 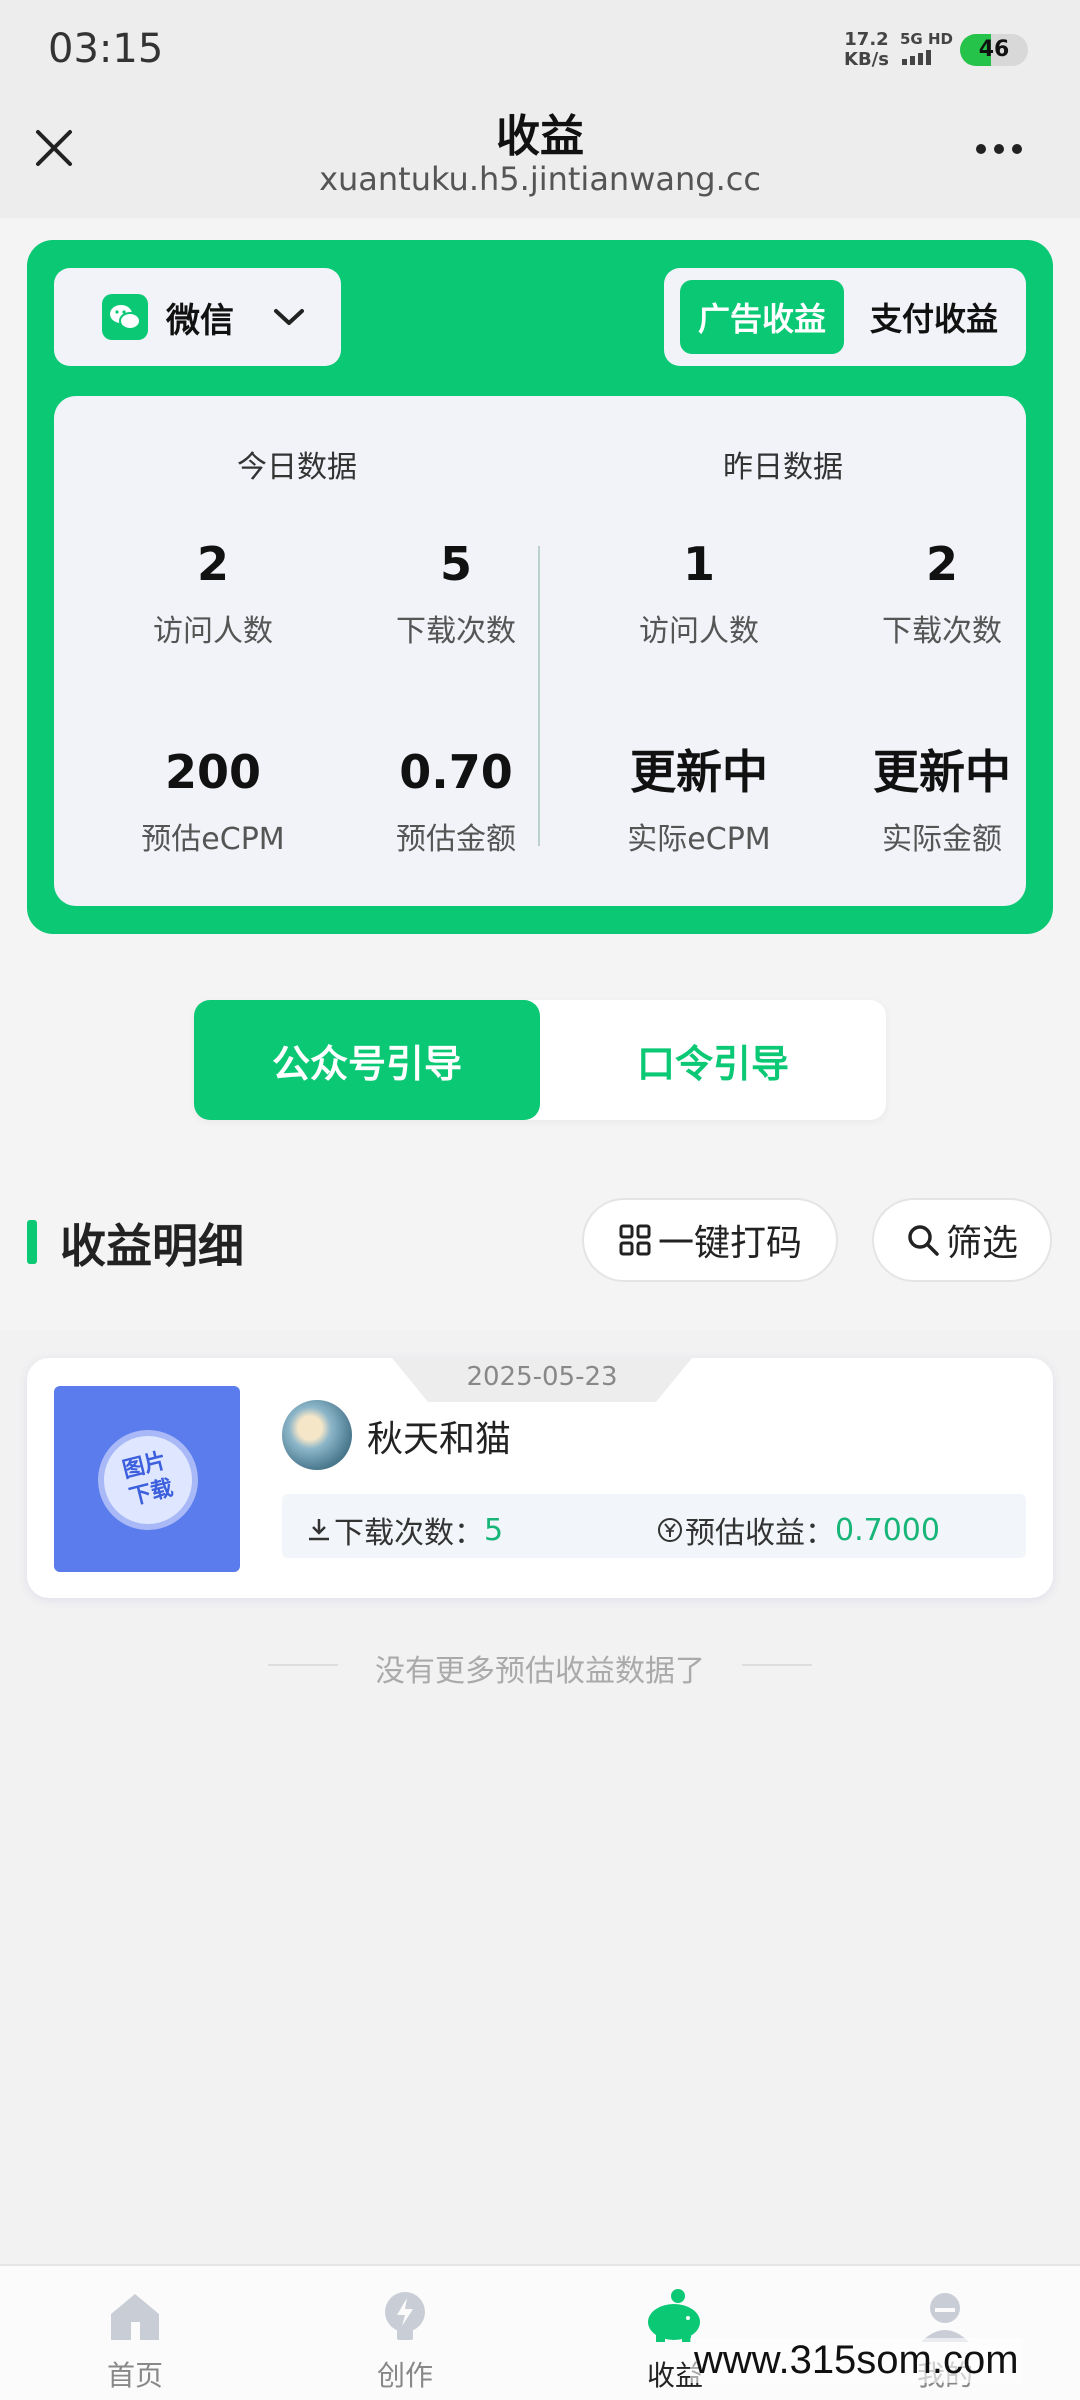 What do you see at coordinates (942, 801) in the screenshot?
I see `yesterday-amount: 更新中 实际金额` at bounding box center [942, 801].